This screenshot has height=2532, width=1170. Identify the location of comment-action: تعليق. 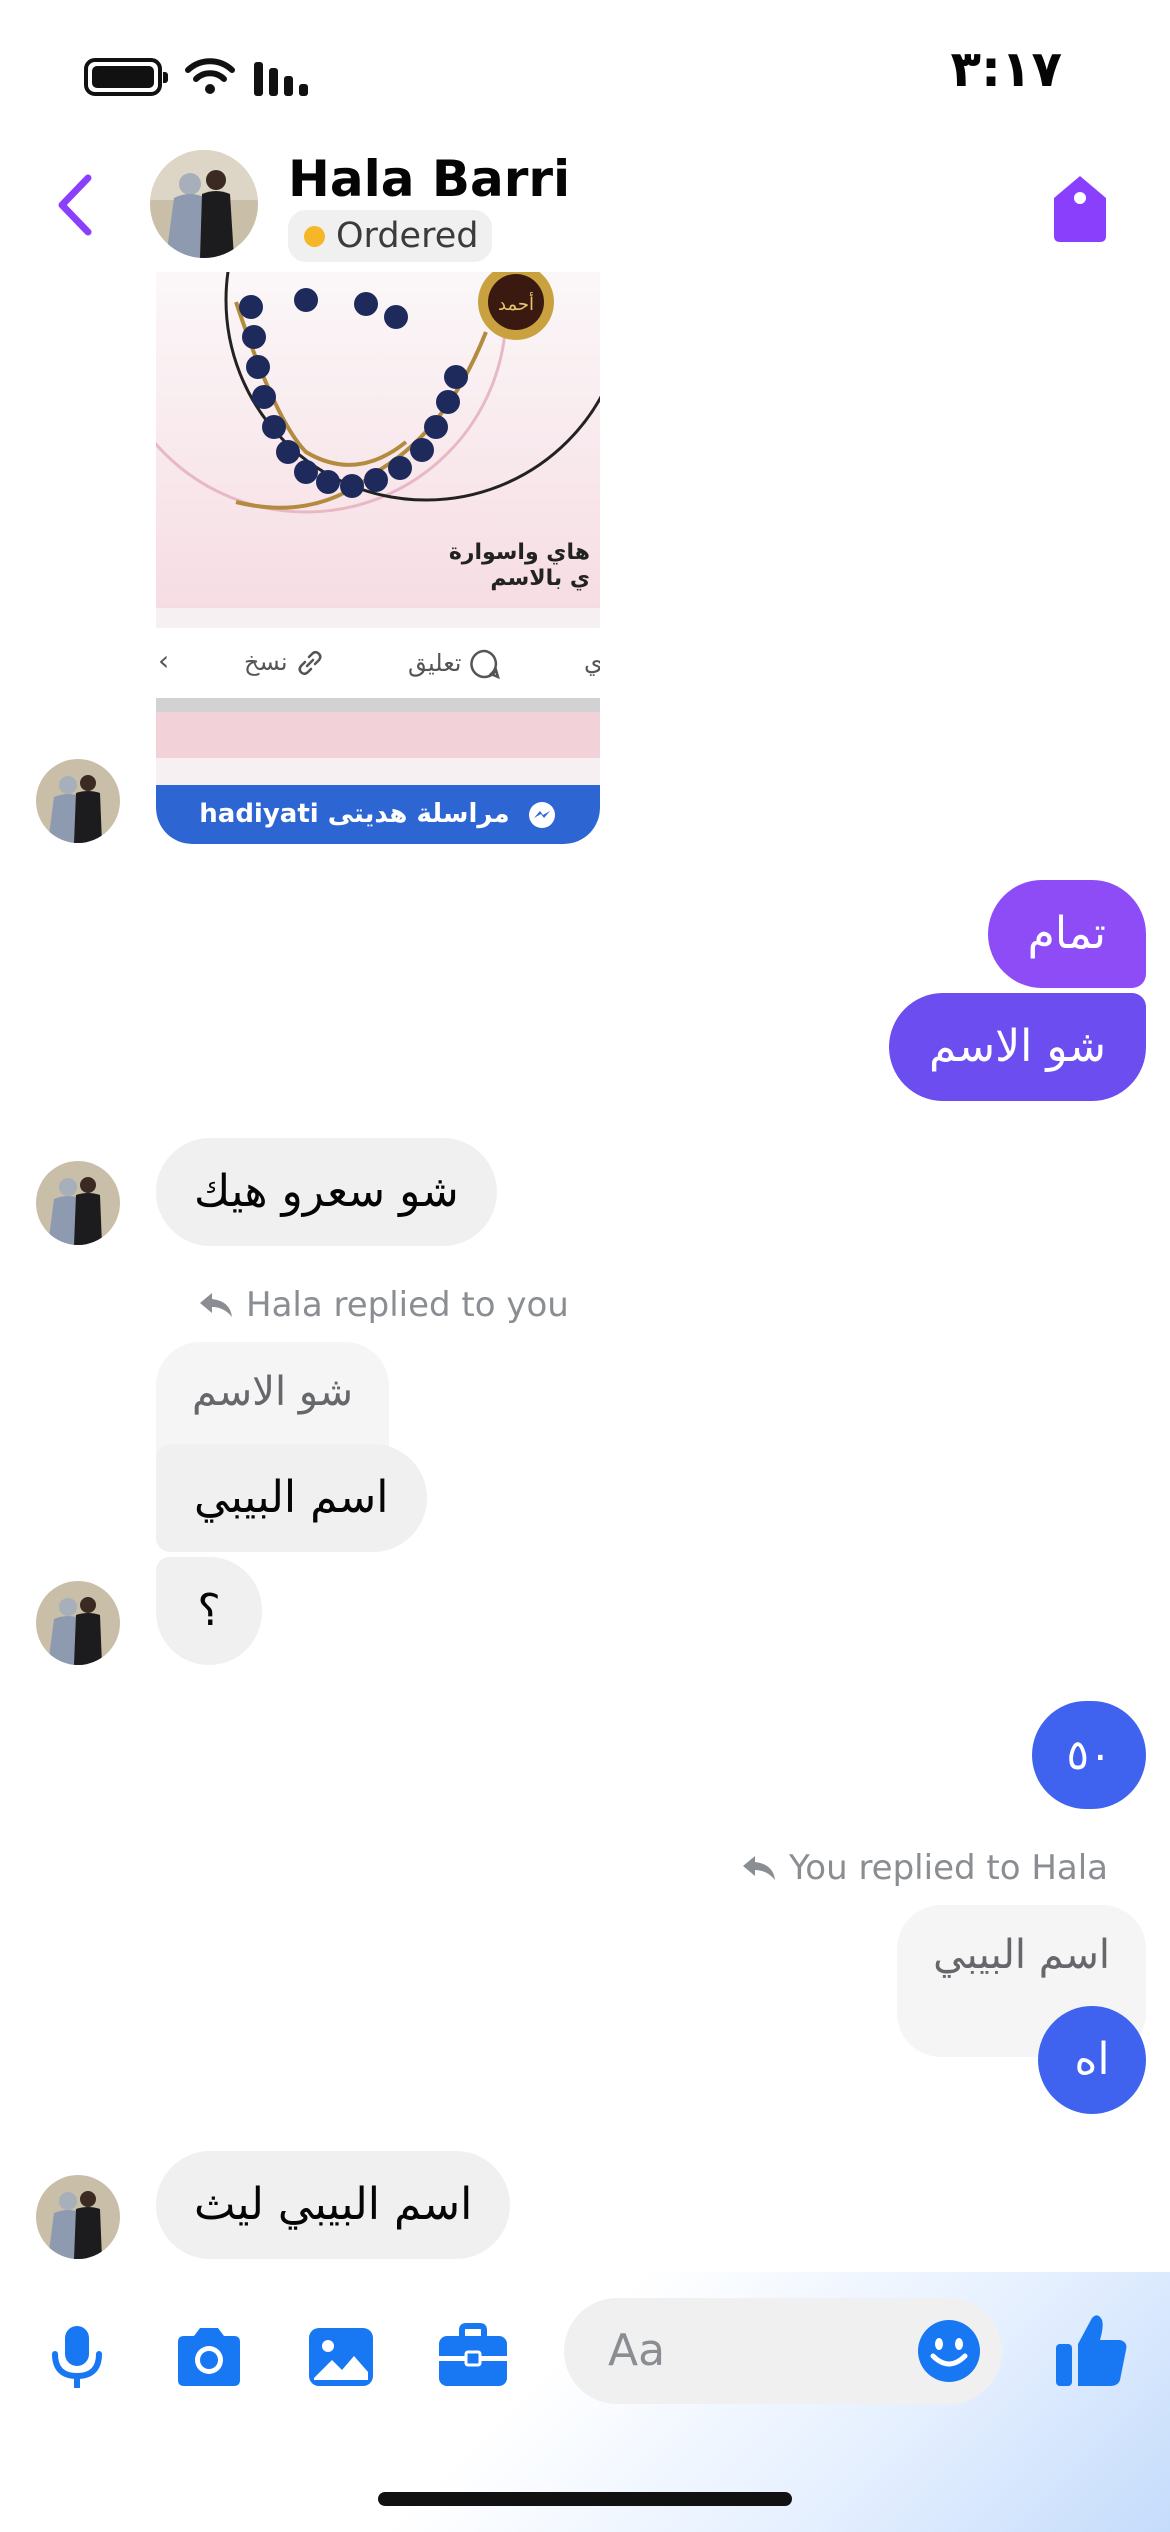
(454, 664).